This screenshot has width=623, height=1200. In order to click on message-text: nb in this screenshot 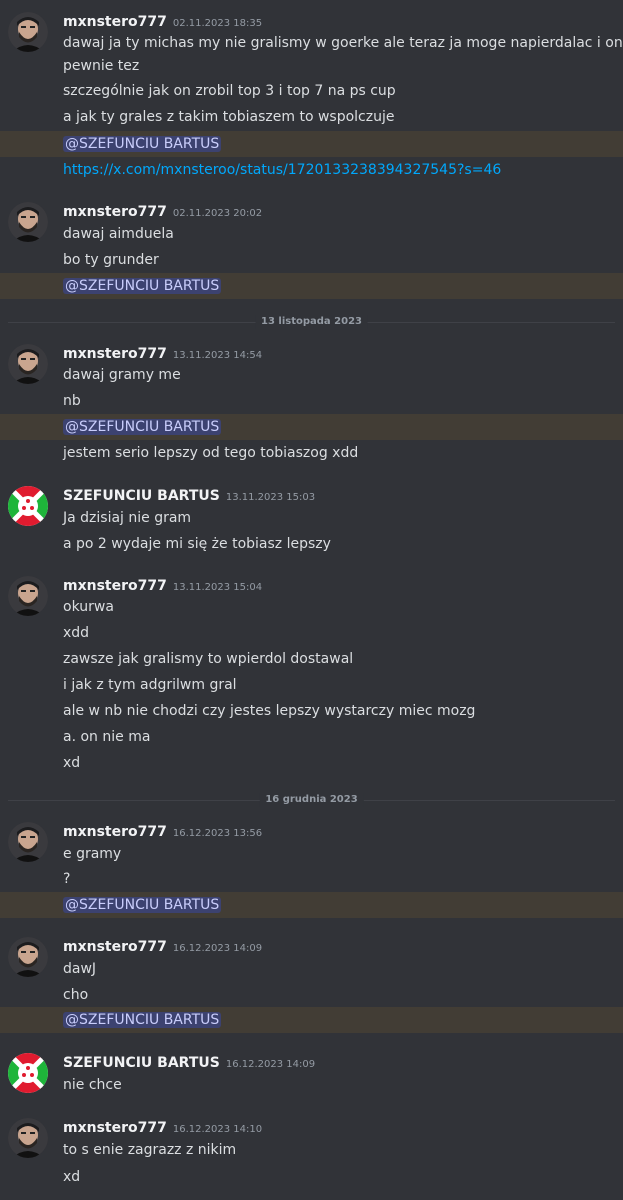, I will do `click(72, 401)`.